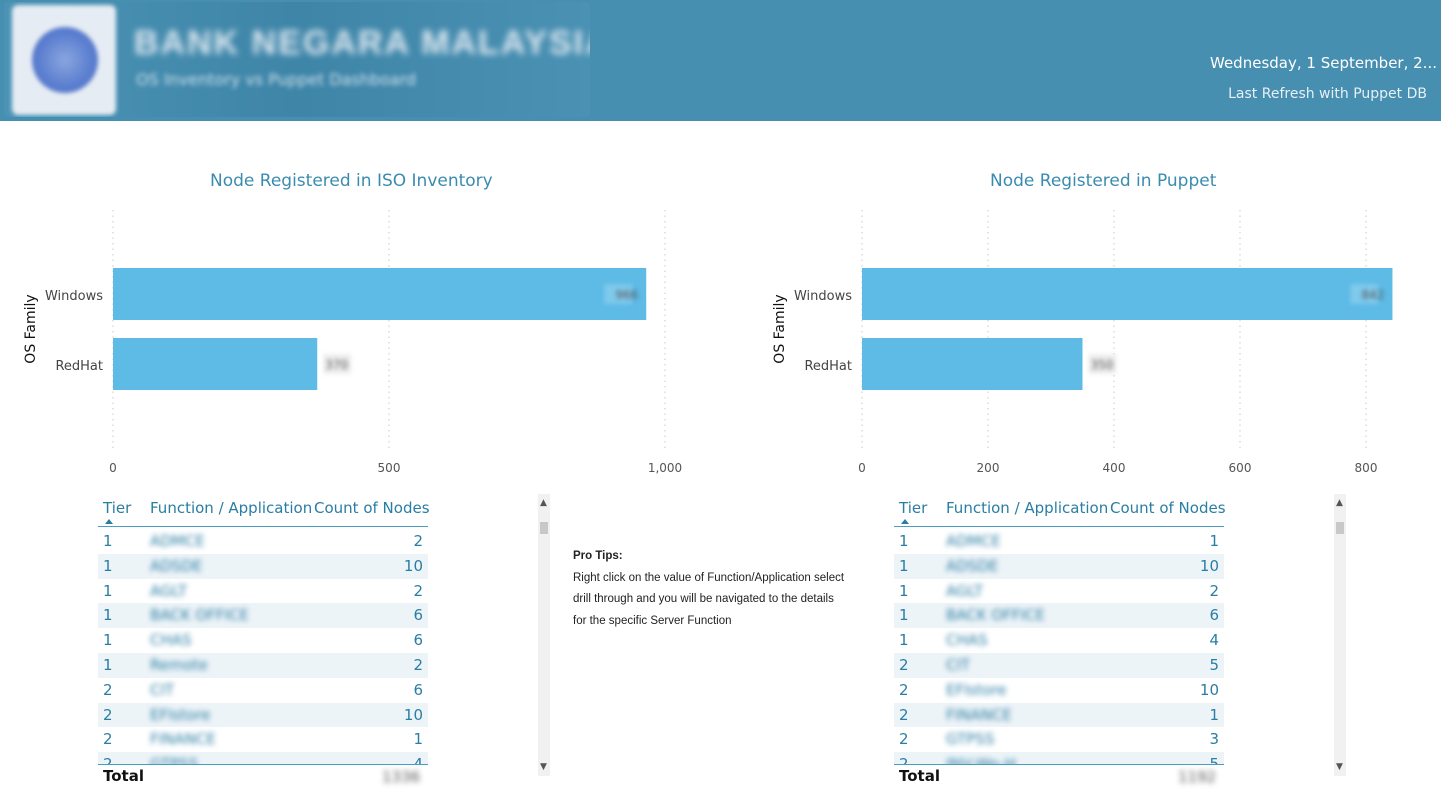 The image size is (1441, 805). What do you see at coordinates (123, 776) in the screenshot?
I see `total-label: Total` at bounding box center [123, 776].